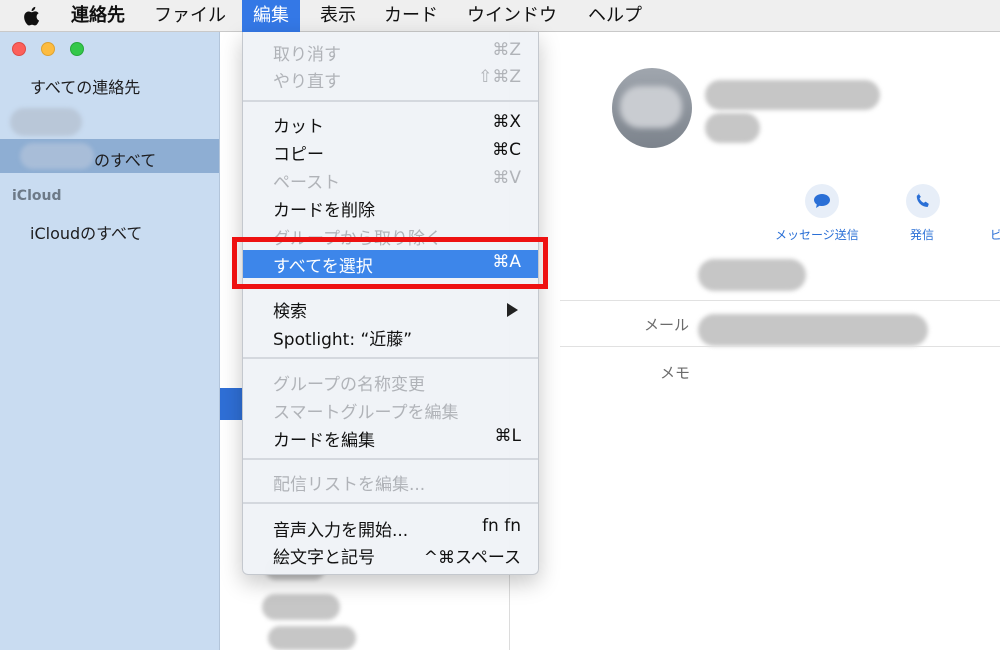 This screenshot has height=650, width=1000. Describe the element at coordinates (817, 234) in the screenshot. I see `message-action-label: メッセージ送信` at that location.